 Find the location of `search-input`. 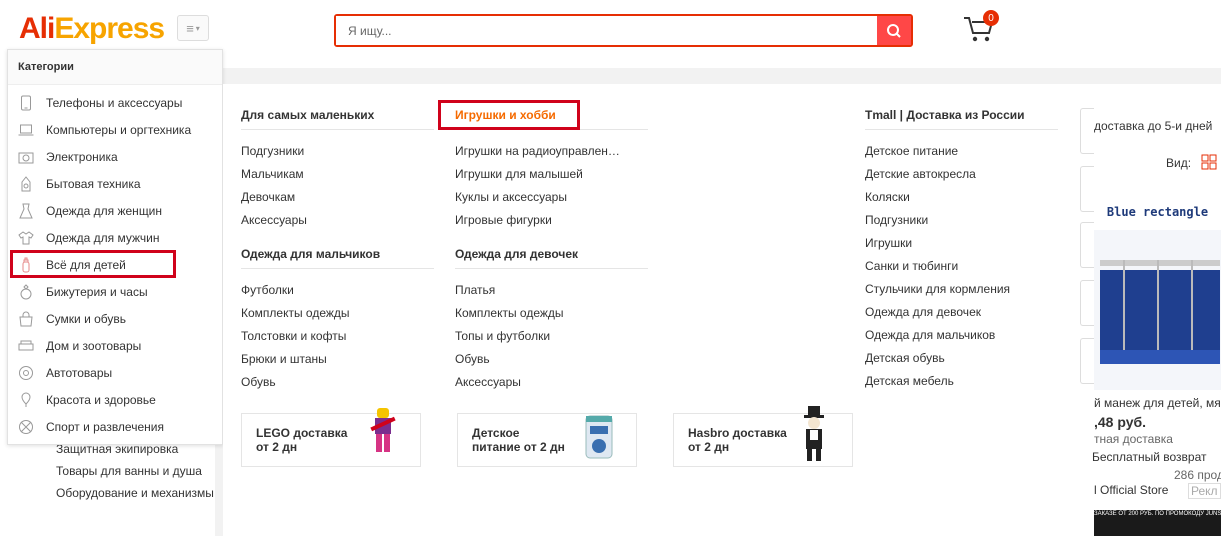

search-input is located at coordinates (606, 30).